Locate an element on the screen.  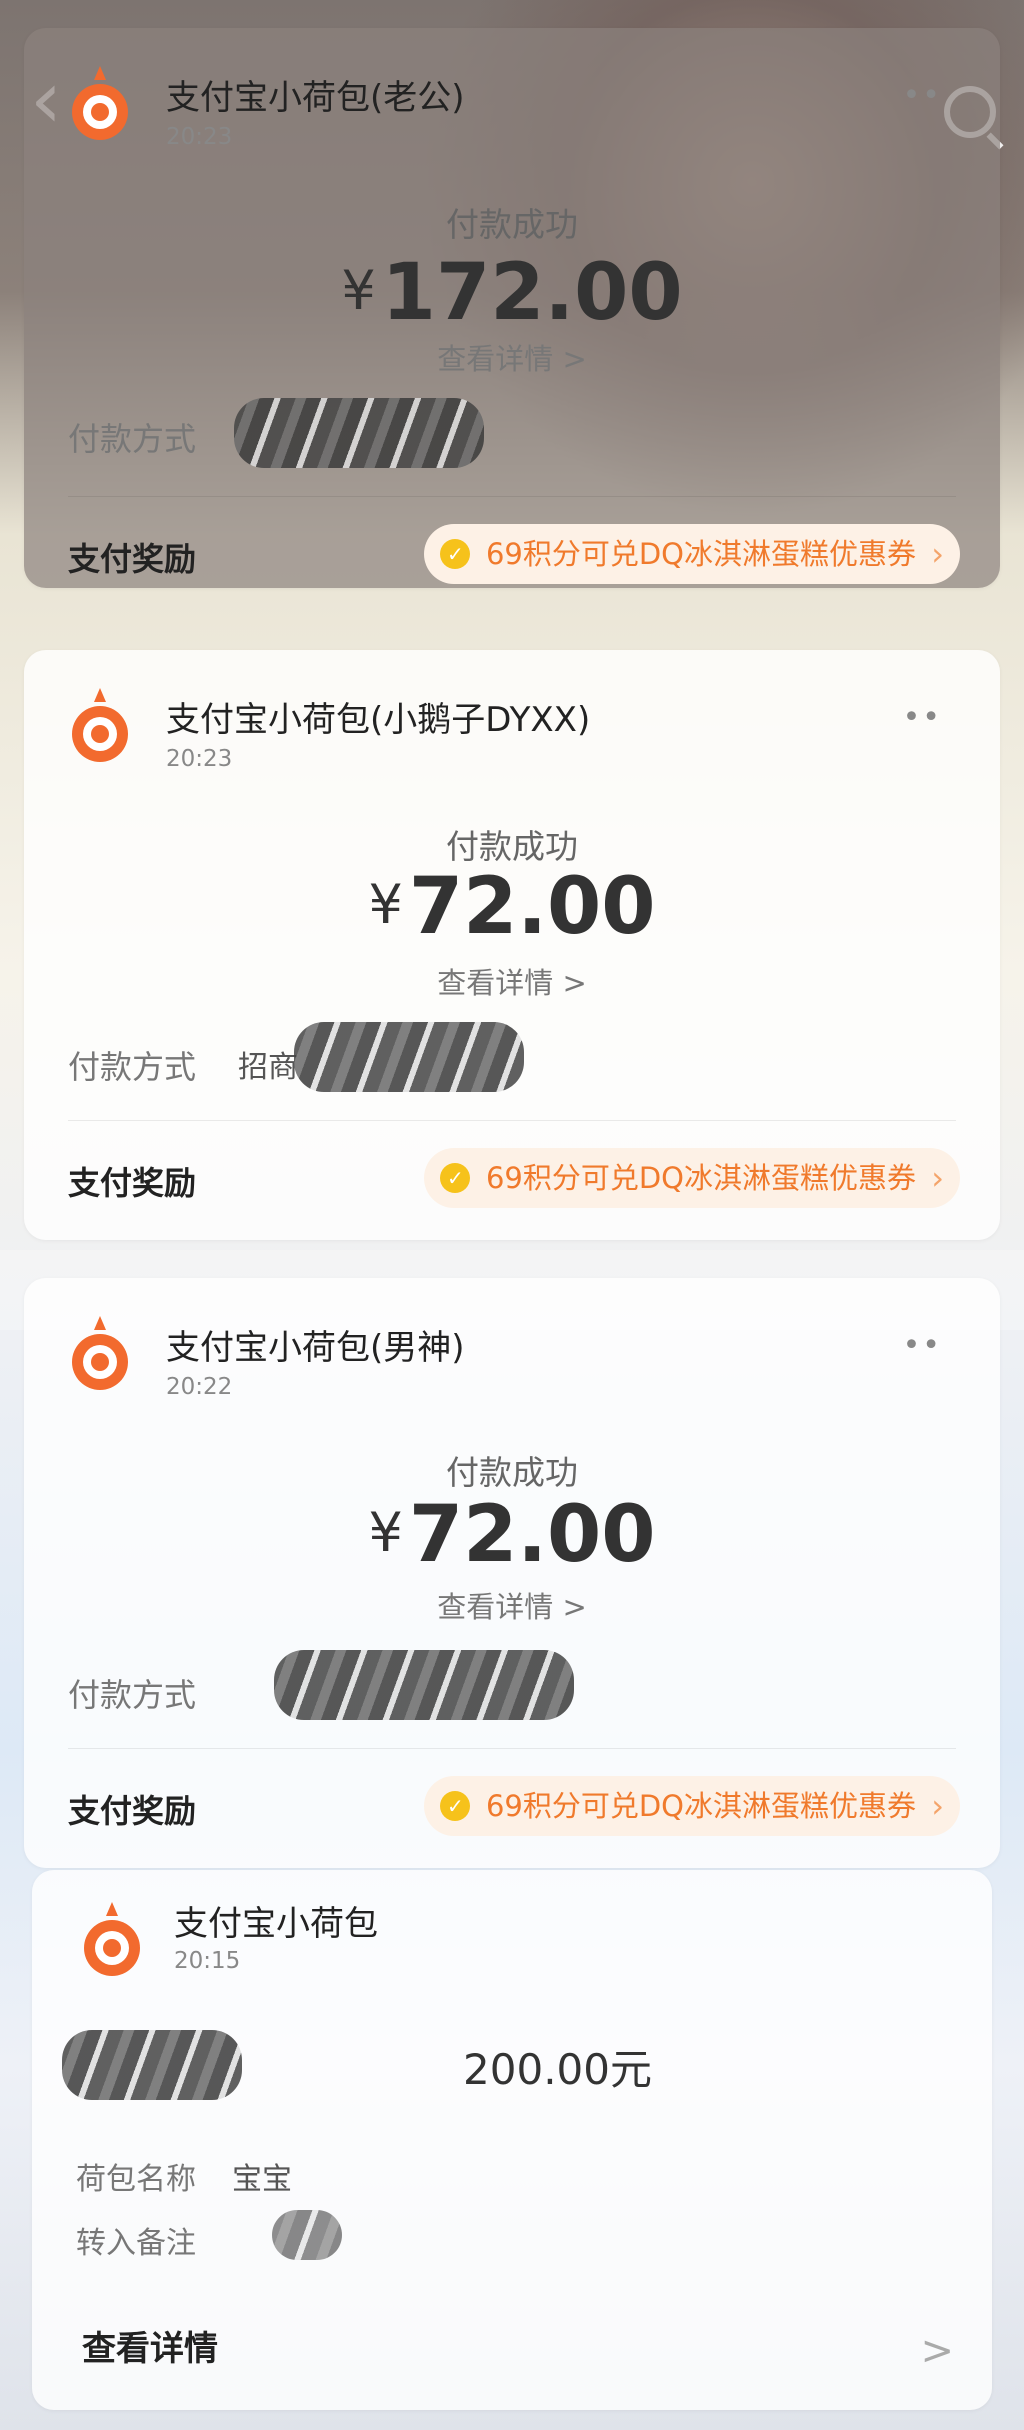
view-details-link: 查看详情 is located at coordinates (150, 2345).